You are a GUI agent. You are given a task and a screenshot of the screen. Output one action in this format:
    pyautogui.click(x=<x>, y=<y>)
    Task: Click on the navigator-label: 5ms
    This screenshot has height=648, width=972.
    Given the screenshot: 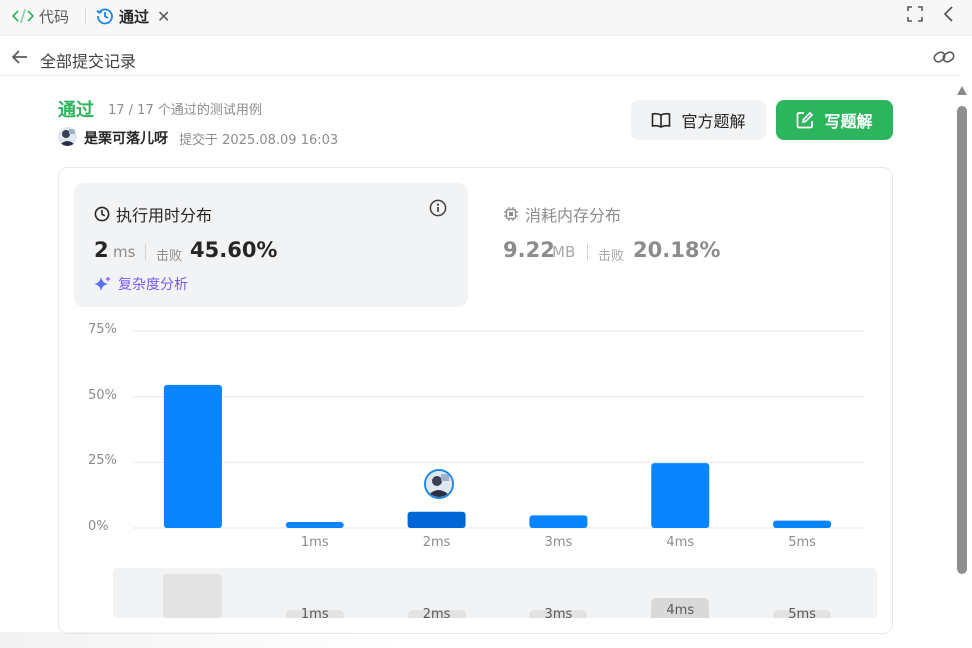 What is the action you would take?
    pyautogui.click(x=802, y=614)
    